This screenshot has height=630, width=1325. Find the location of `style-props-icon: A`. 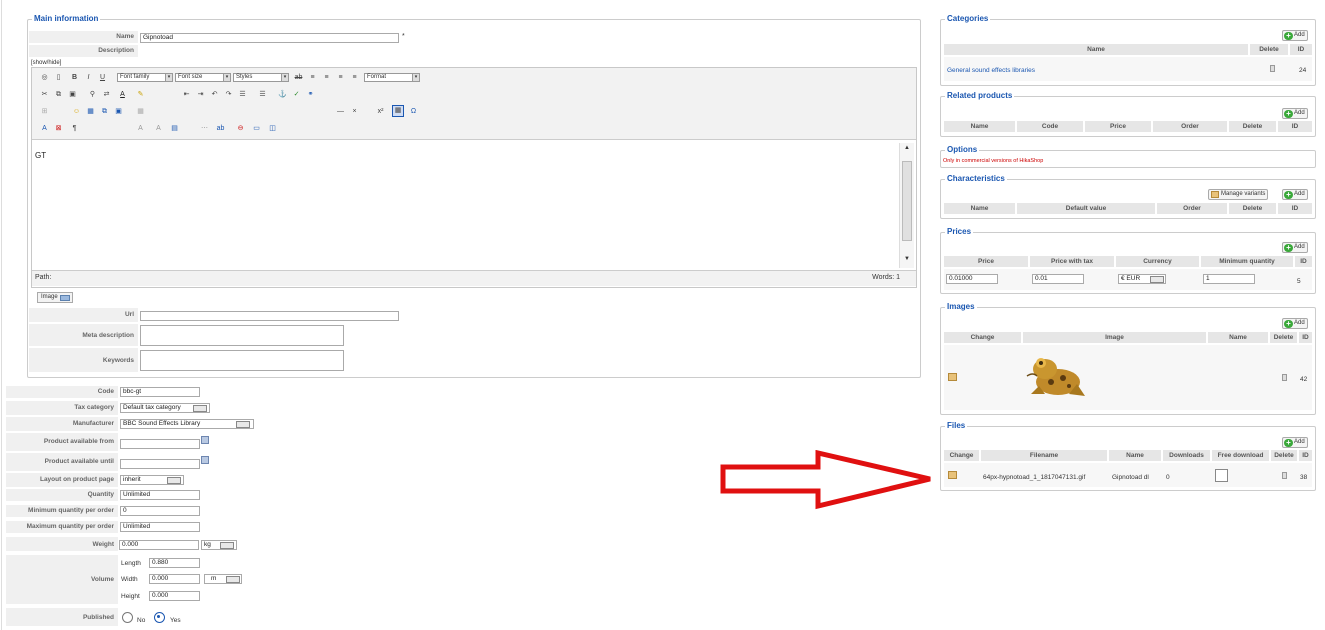

style-props-icon: A is located at coordinates (44, 128).